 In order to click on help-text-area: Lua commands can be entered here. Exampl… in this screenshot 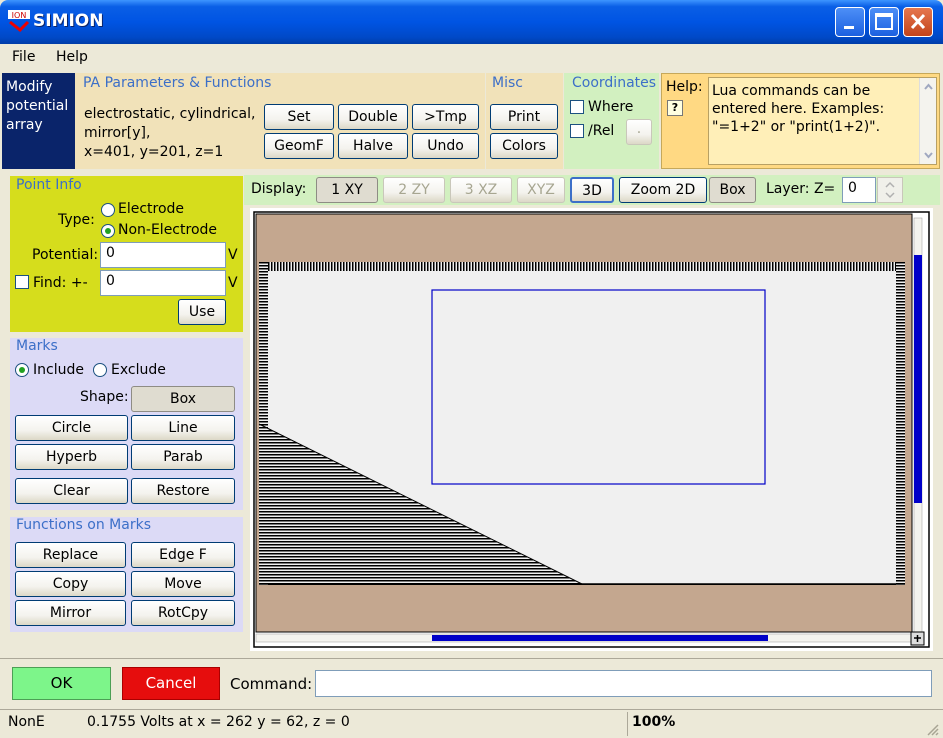, I will do `click(822, 121)`.